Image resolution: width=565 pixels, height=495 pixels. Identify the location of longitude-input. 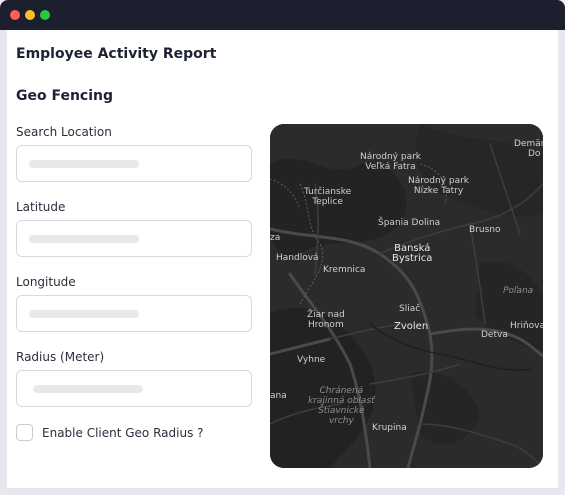
(134, 313).